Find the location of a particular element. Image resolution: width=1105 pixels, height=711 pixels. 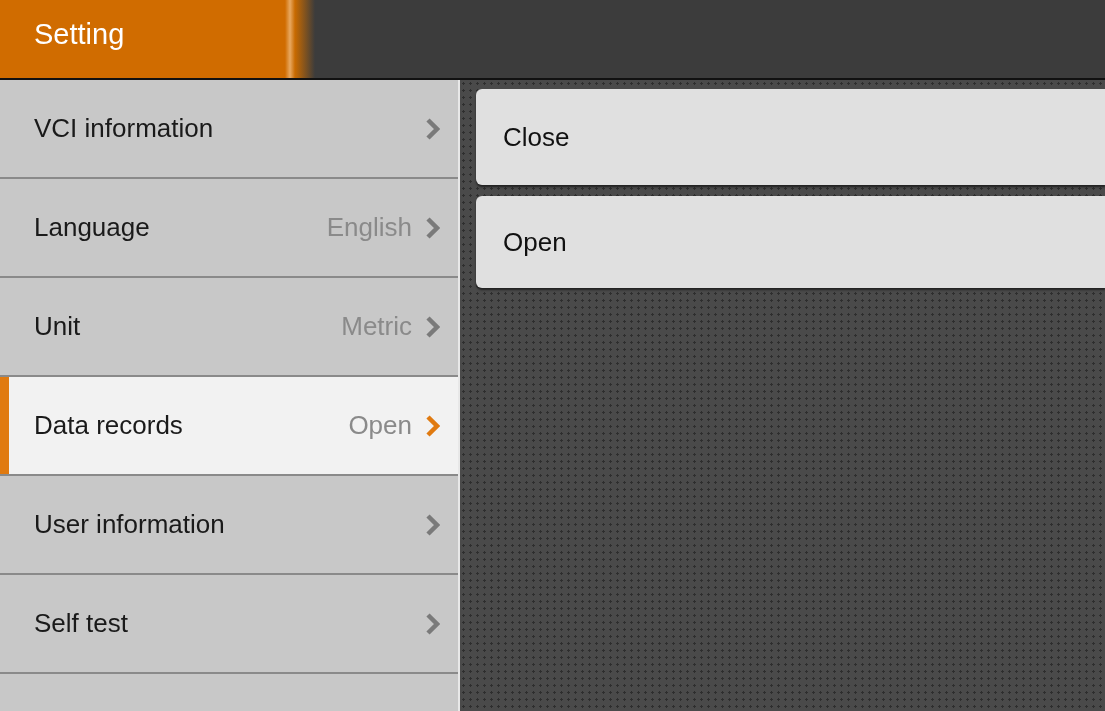

settings-menu-item: Language English is located at coordinates (229, 228).